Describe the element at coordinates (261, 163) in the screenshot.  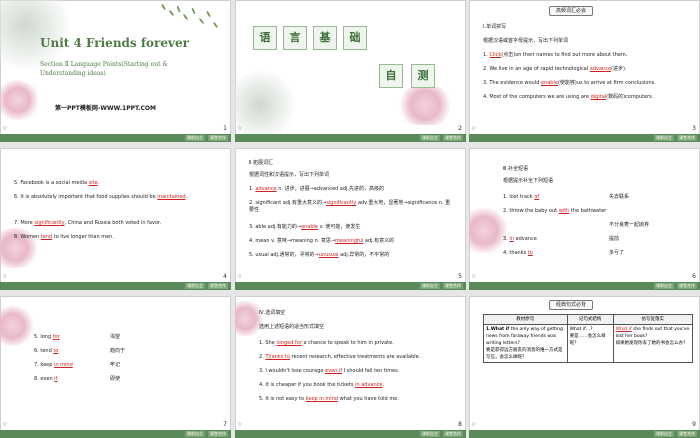
I see `exercise-heading: Ⅱ.拓展词汇` at that location.